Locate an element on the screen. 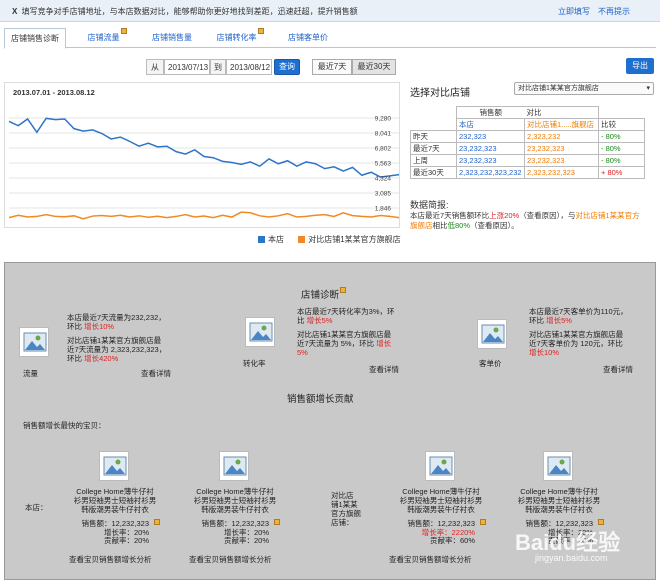 The width and height of the screenshot is (660, 585). row-label: 最近30天 is located at coordinates (433, 172).